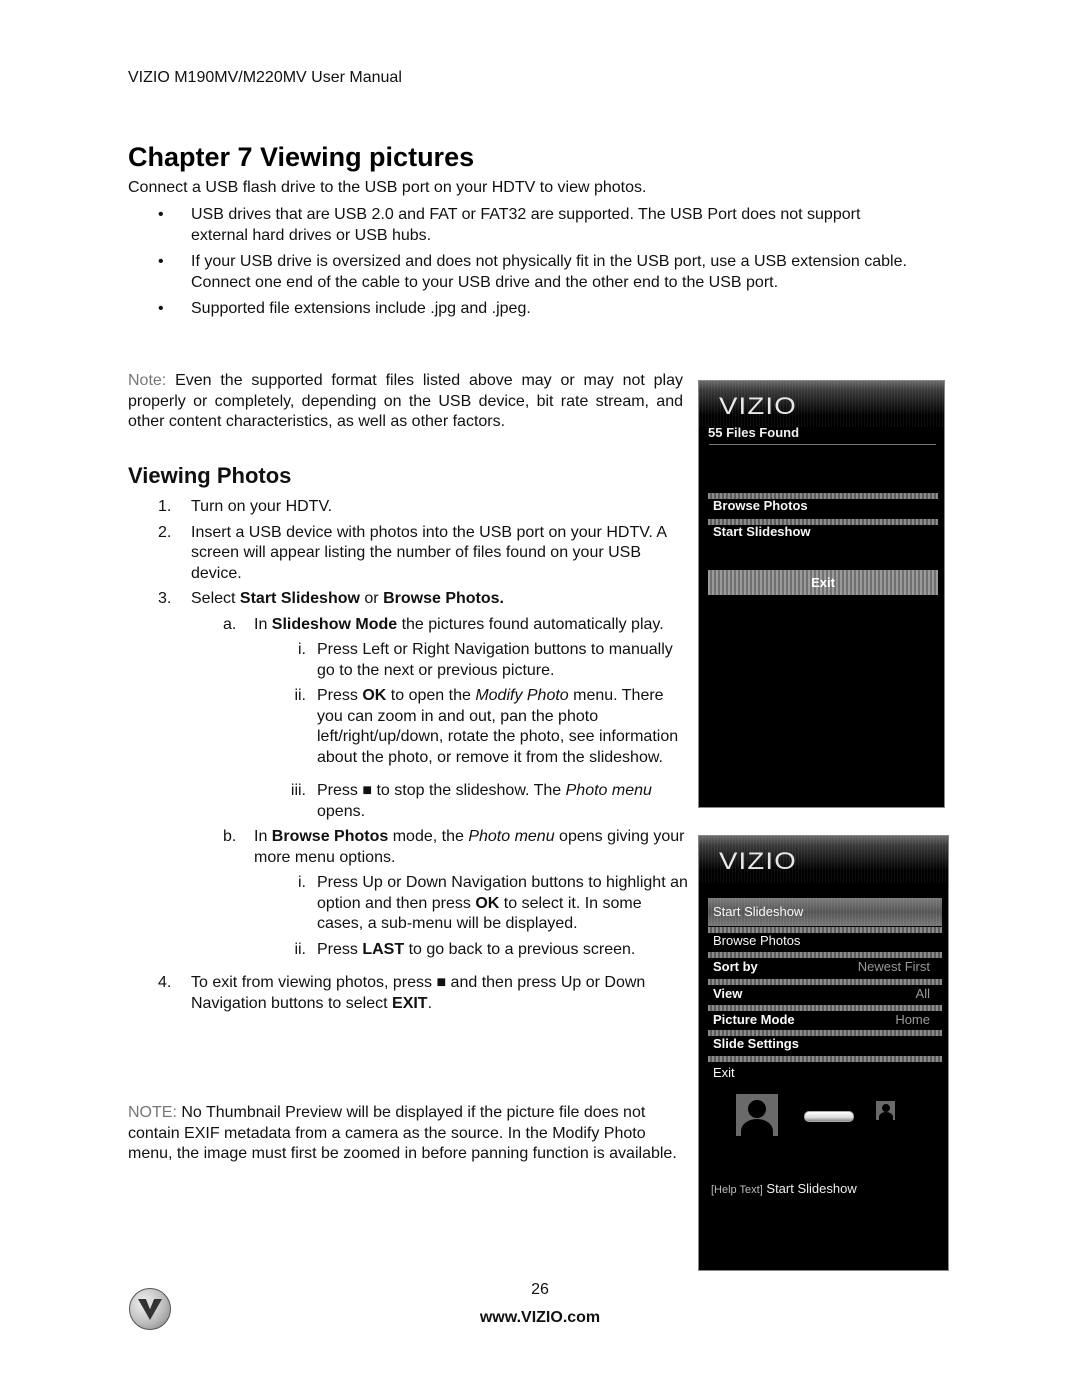 The height and width of the screenshot is (1397, 1080). I want to click on help-text: [Help Text] Start Slideshow, so click(784, 1188).